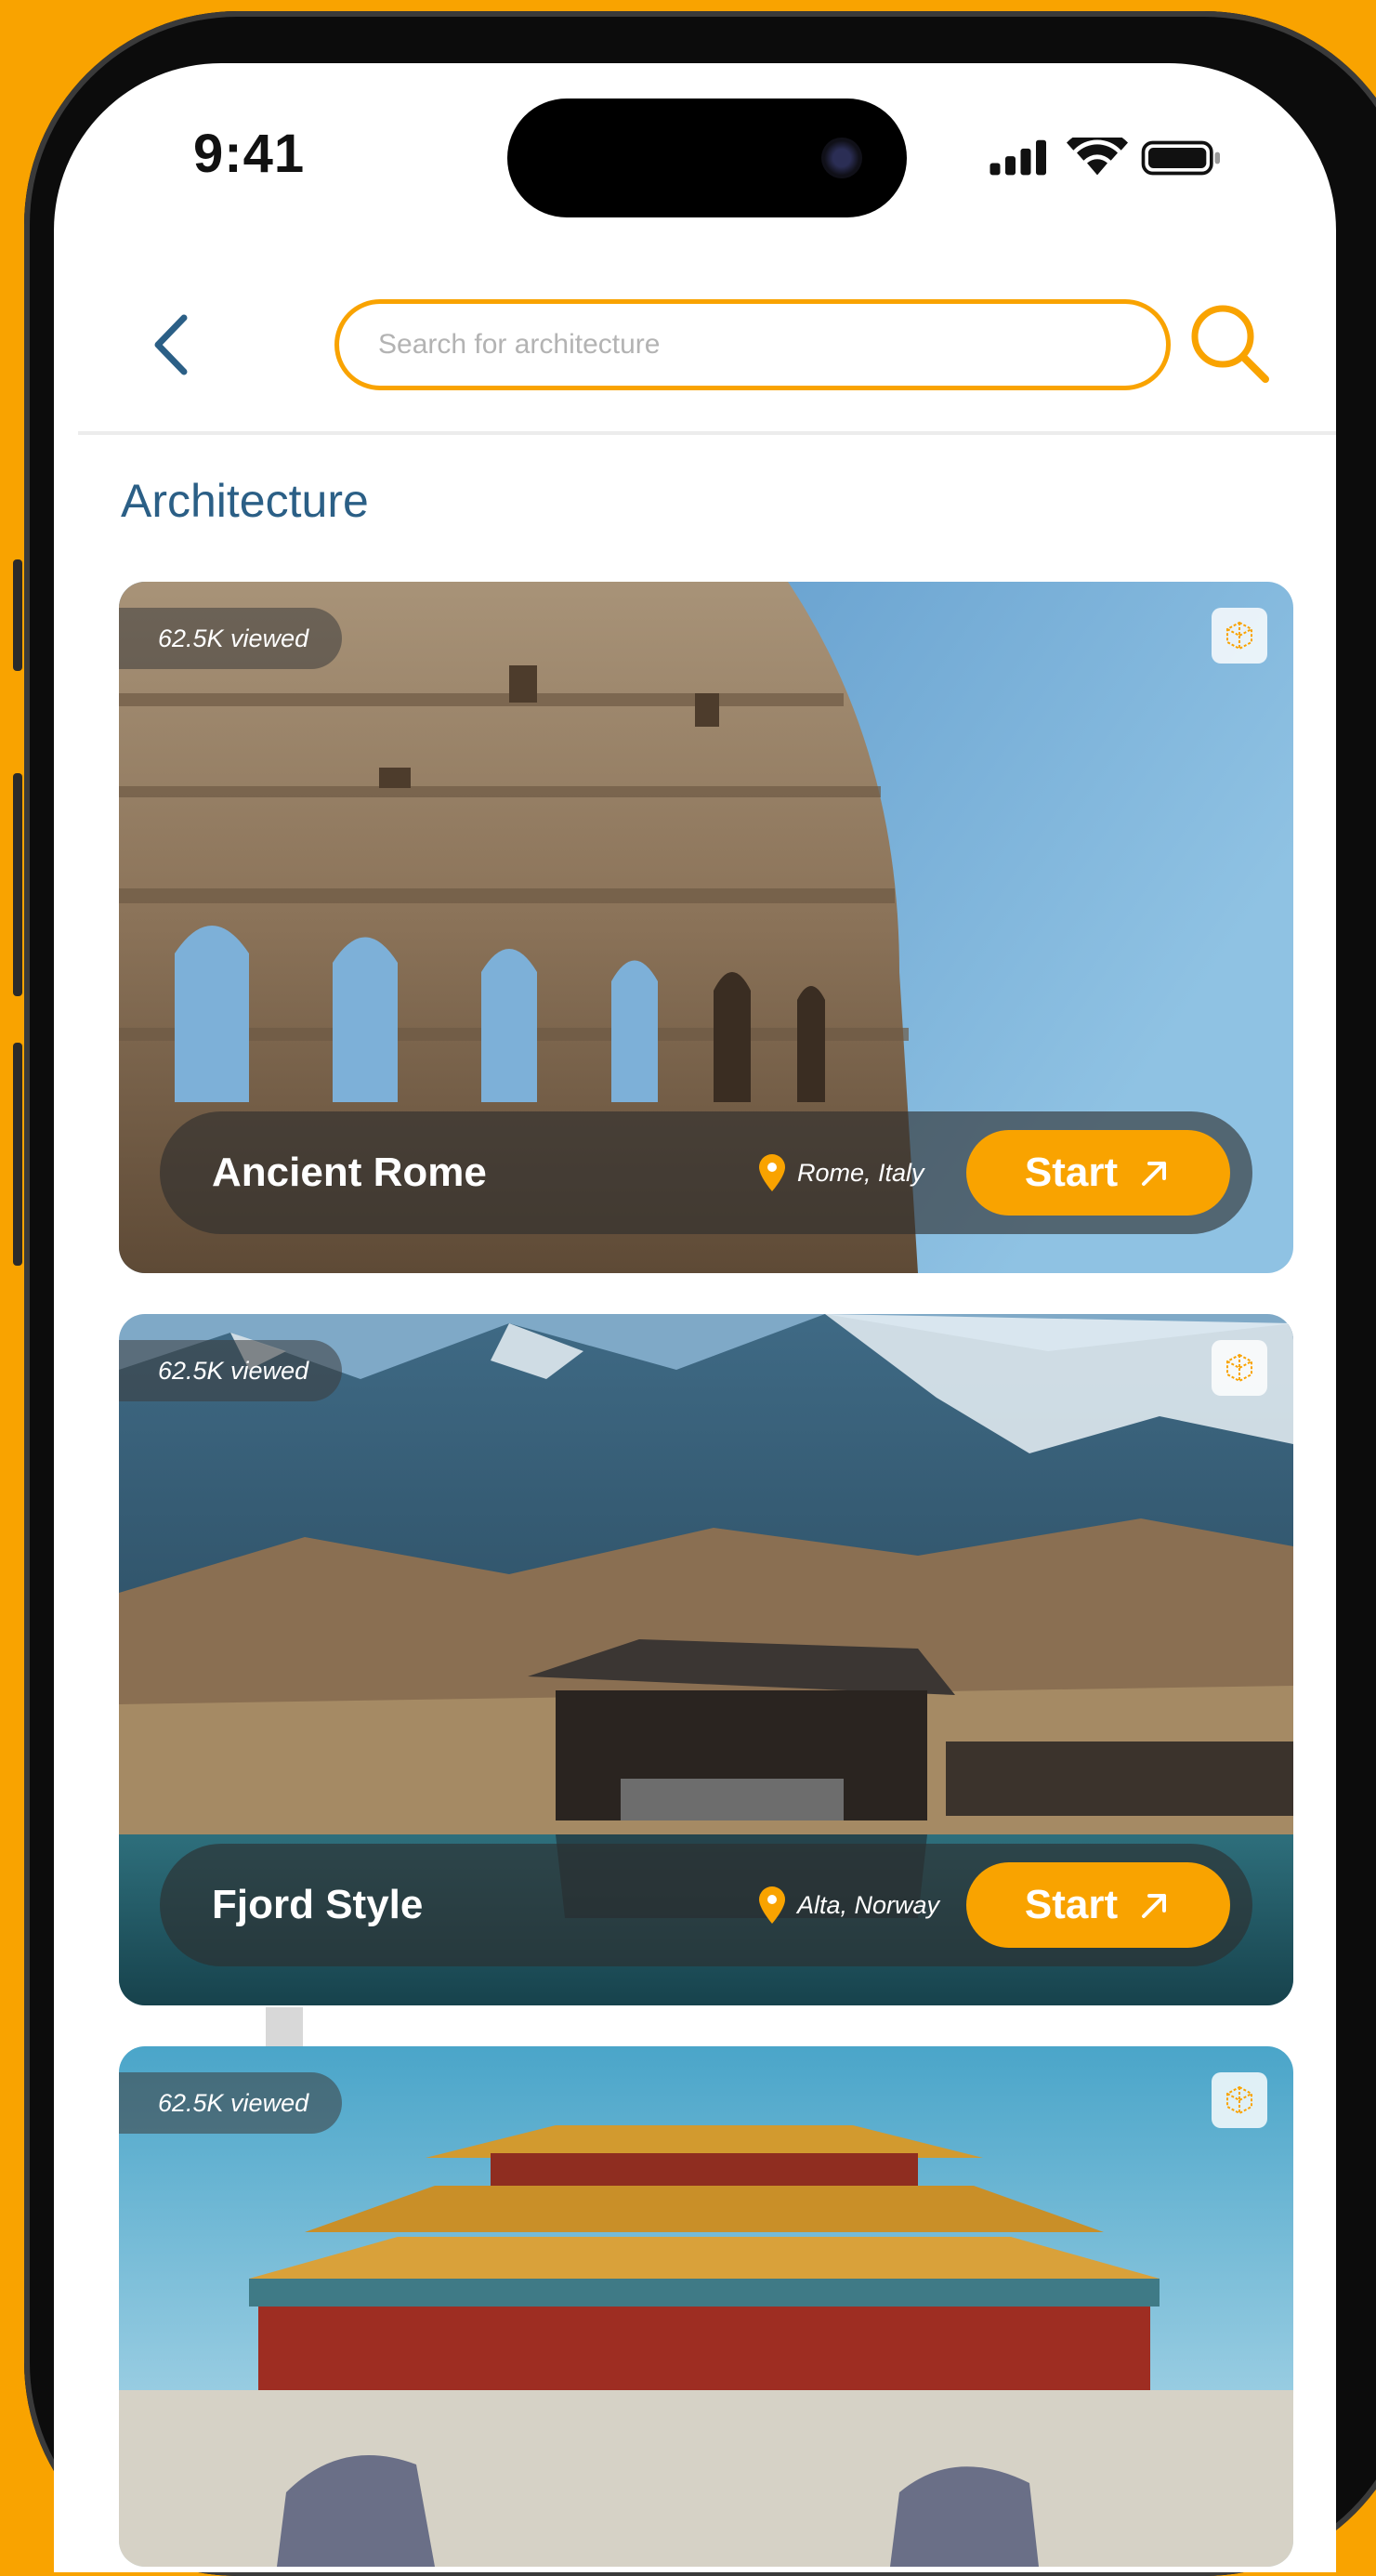 This screenshot has height=2576, width=1376. Describe the element at coordinates (1017, 157) in the screenshot. I see `cellular-signal-icon` at that location.